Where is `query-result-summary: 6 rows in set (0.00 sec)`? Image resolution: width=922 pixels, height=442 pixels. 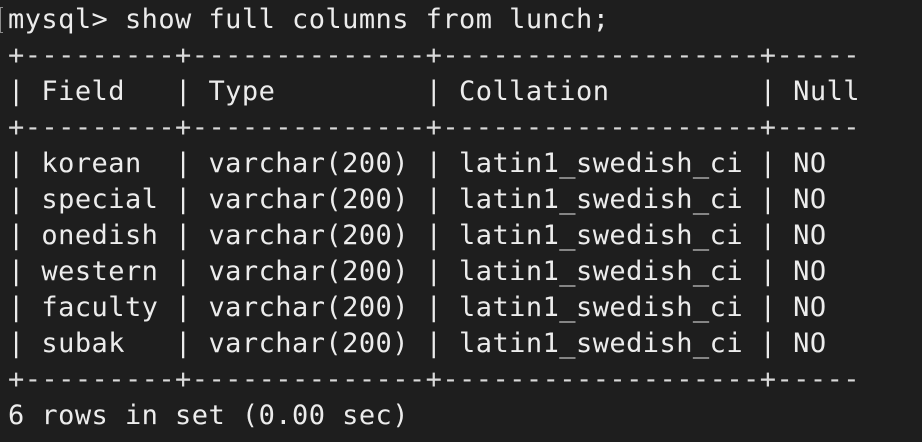
query-result-summary: 6 rows in set (0.00 sec) is located at coordinates (208, 415).